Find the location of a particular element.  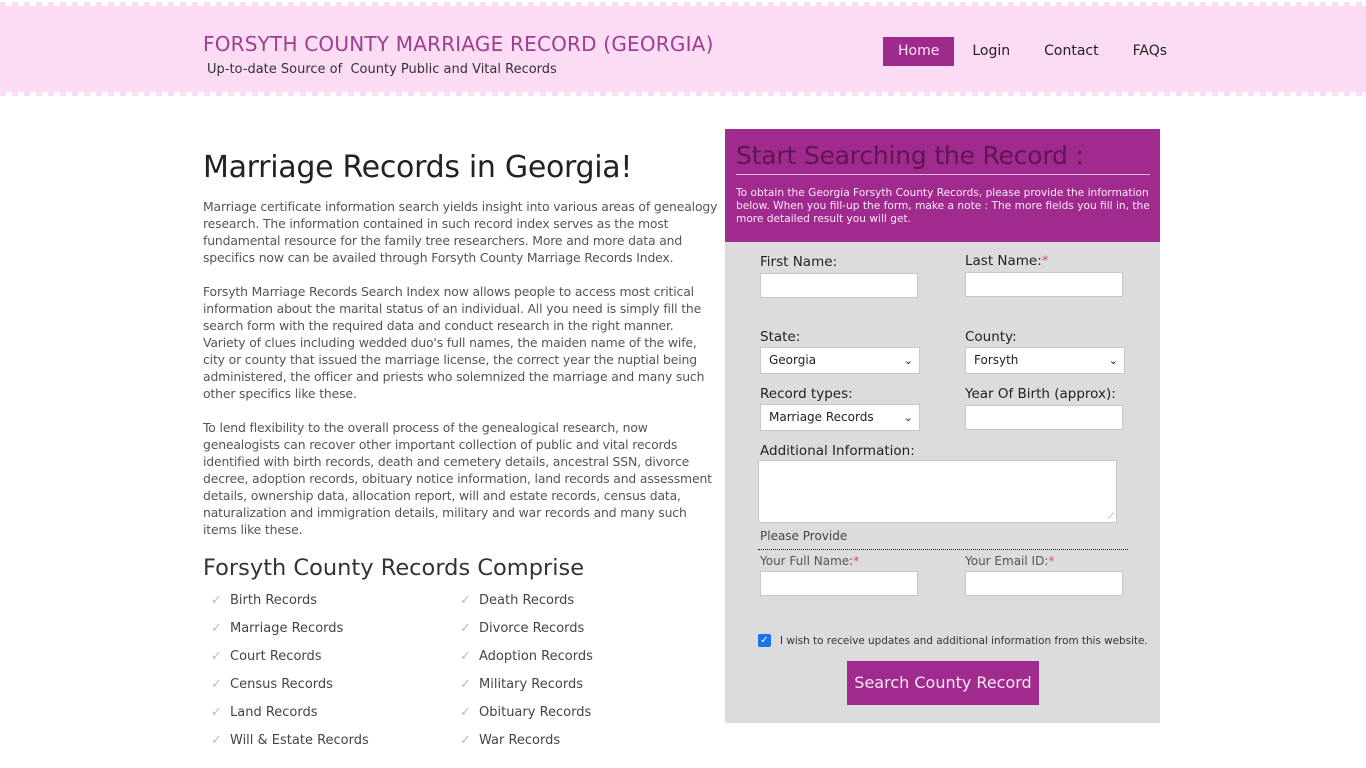

record-types-group: Record types: Marriage Records ⌄ is located at coordinates (840, 408).